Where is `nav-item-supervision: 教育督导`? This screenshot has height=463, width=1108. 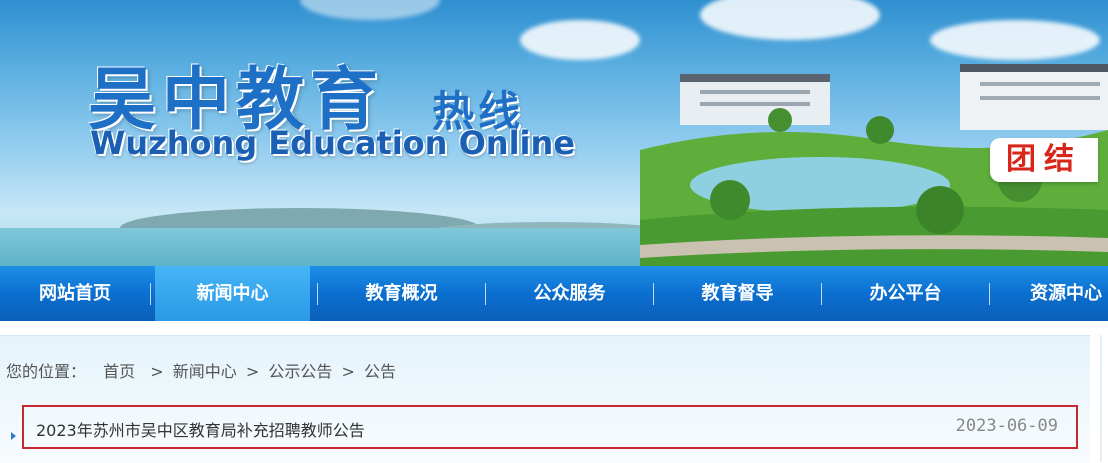 nav-item-supervision: 教育督导 is located at coordinates (737, 293).